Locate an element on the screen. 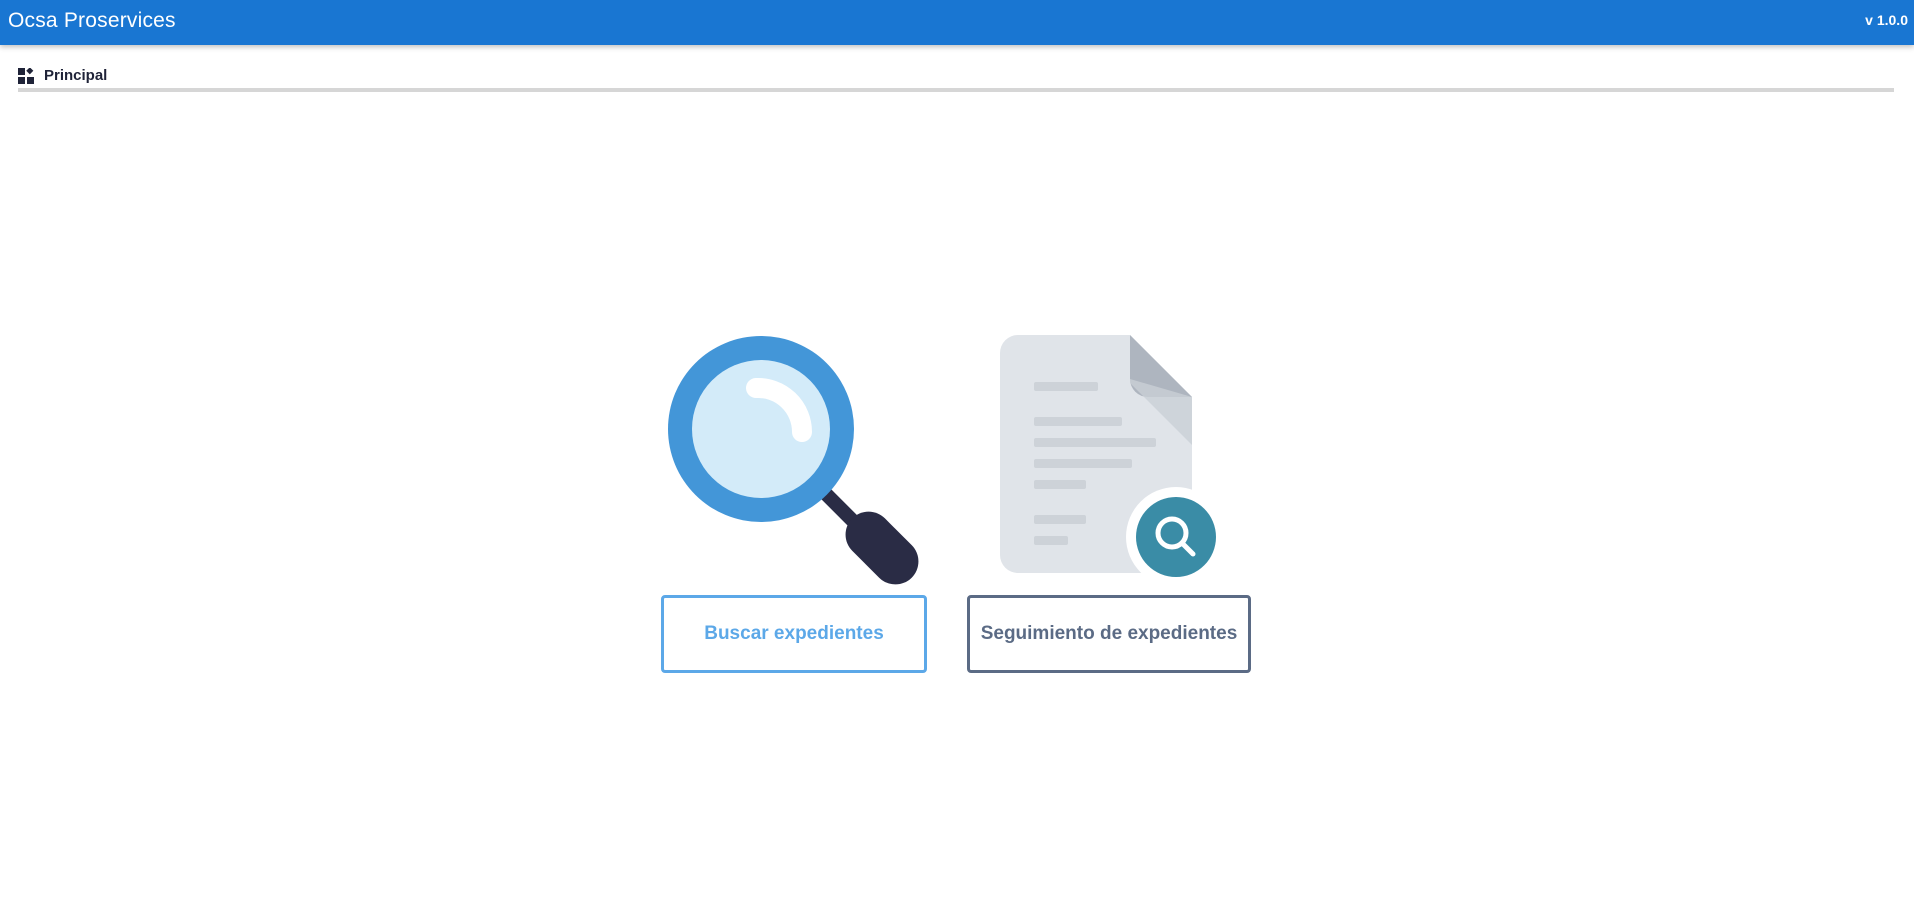 The width and height of the screenshot is (1914, 898). breadcrumb: Principal is located at coordinates (956, 79).